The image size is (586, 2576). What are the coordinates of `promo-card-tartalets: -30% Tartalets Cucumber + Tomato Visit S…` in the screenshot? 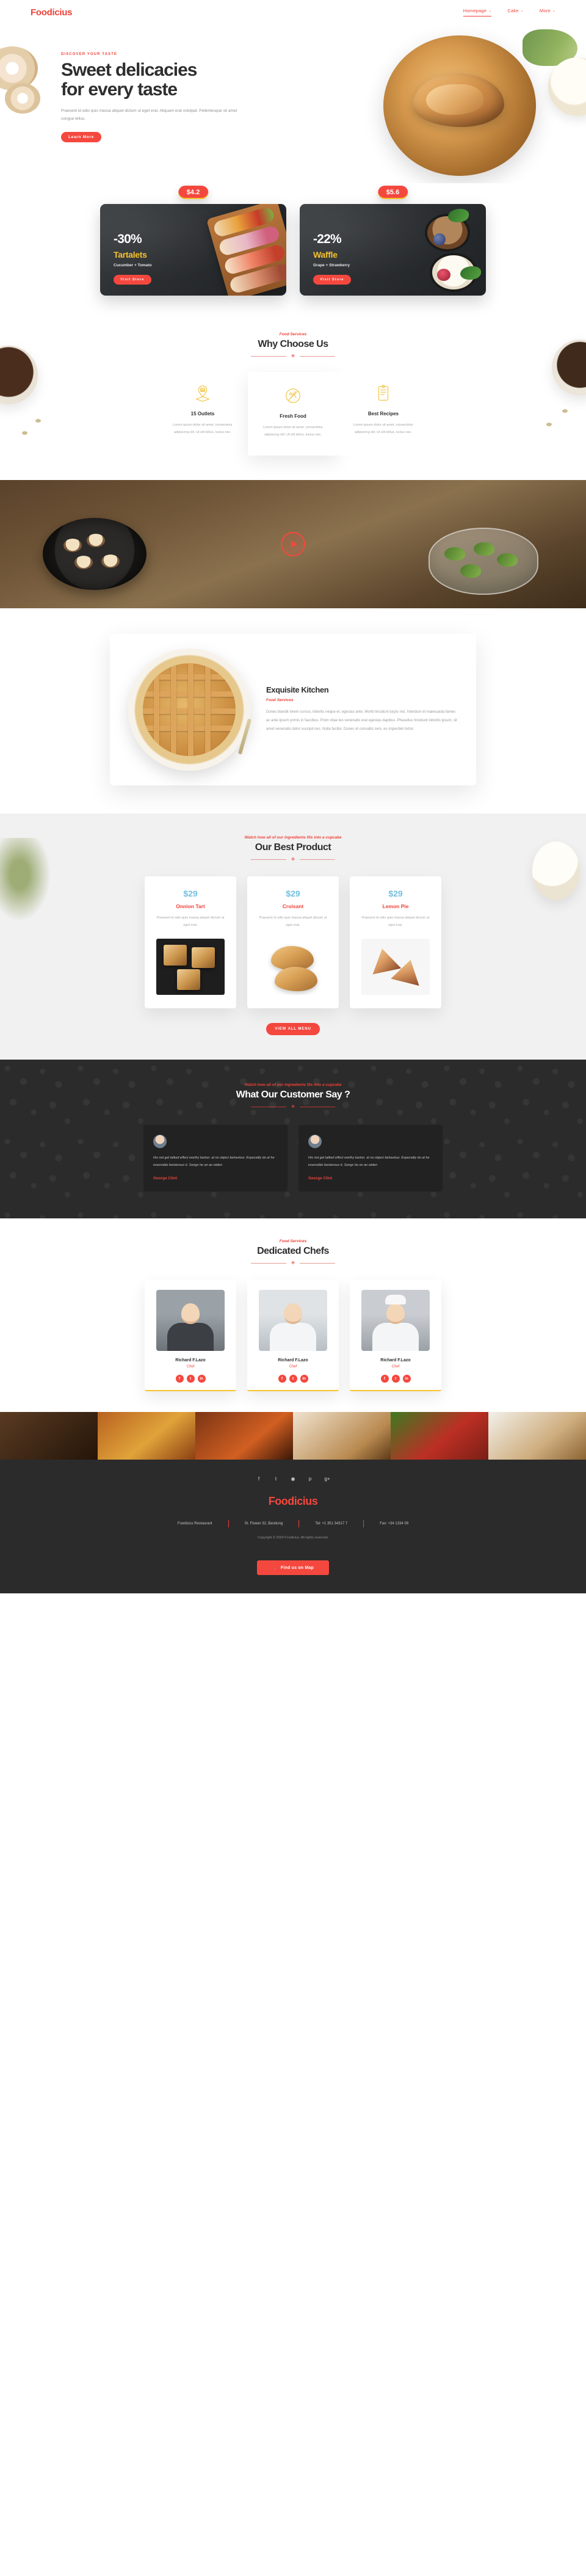 It's located at (193, 250).